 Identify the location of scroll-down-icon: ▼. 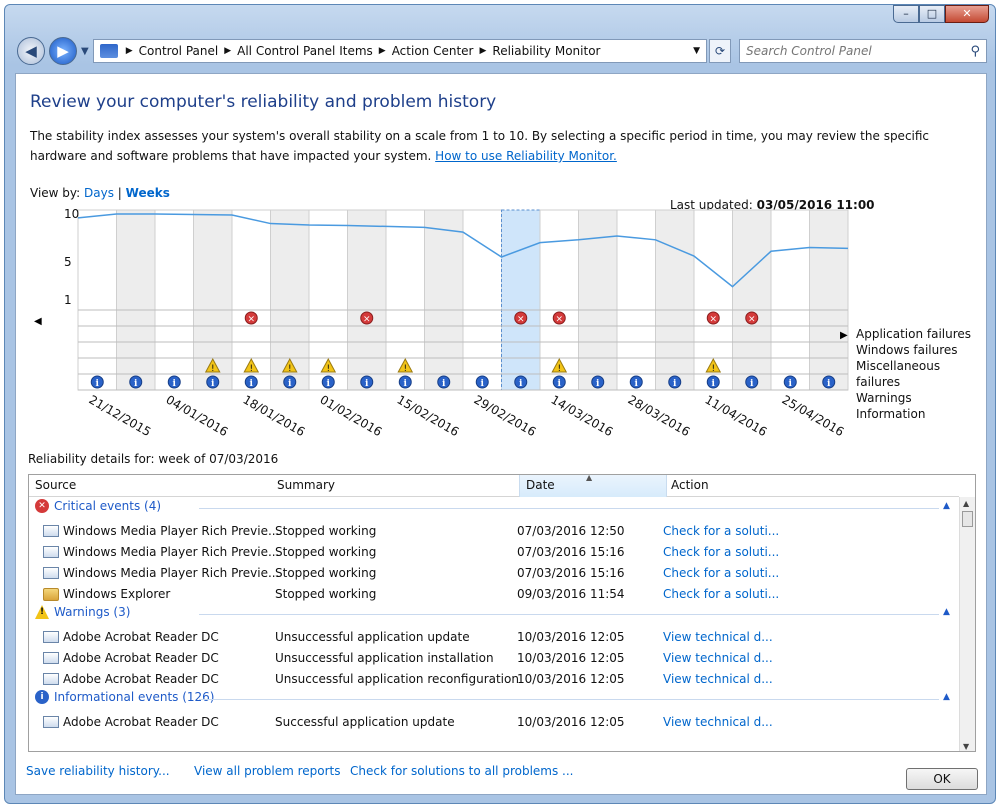
(966, 746).